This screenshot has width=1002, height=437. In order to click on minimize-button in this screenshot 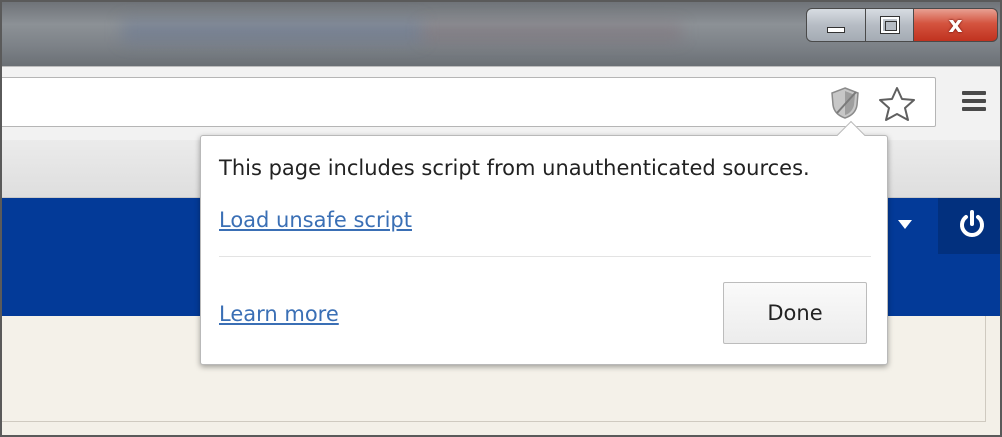, I will do `click(836, 25)`.